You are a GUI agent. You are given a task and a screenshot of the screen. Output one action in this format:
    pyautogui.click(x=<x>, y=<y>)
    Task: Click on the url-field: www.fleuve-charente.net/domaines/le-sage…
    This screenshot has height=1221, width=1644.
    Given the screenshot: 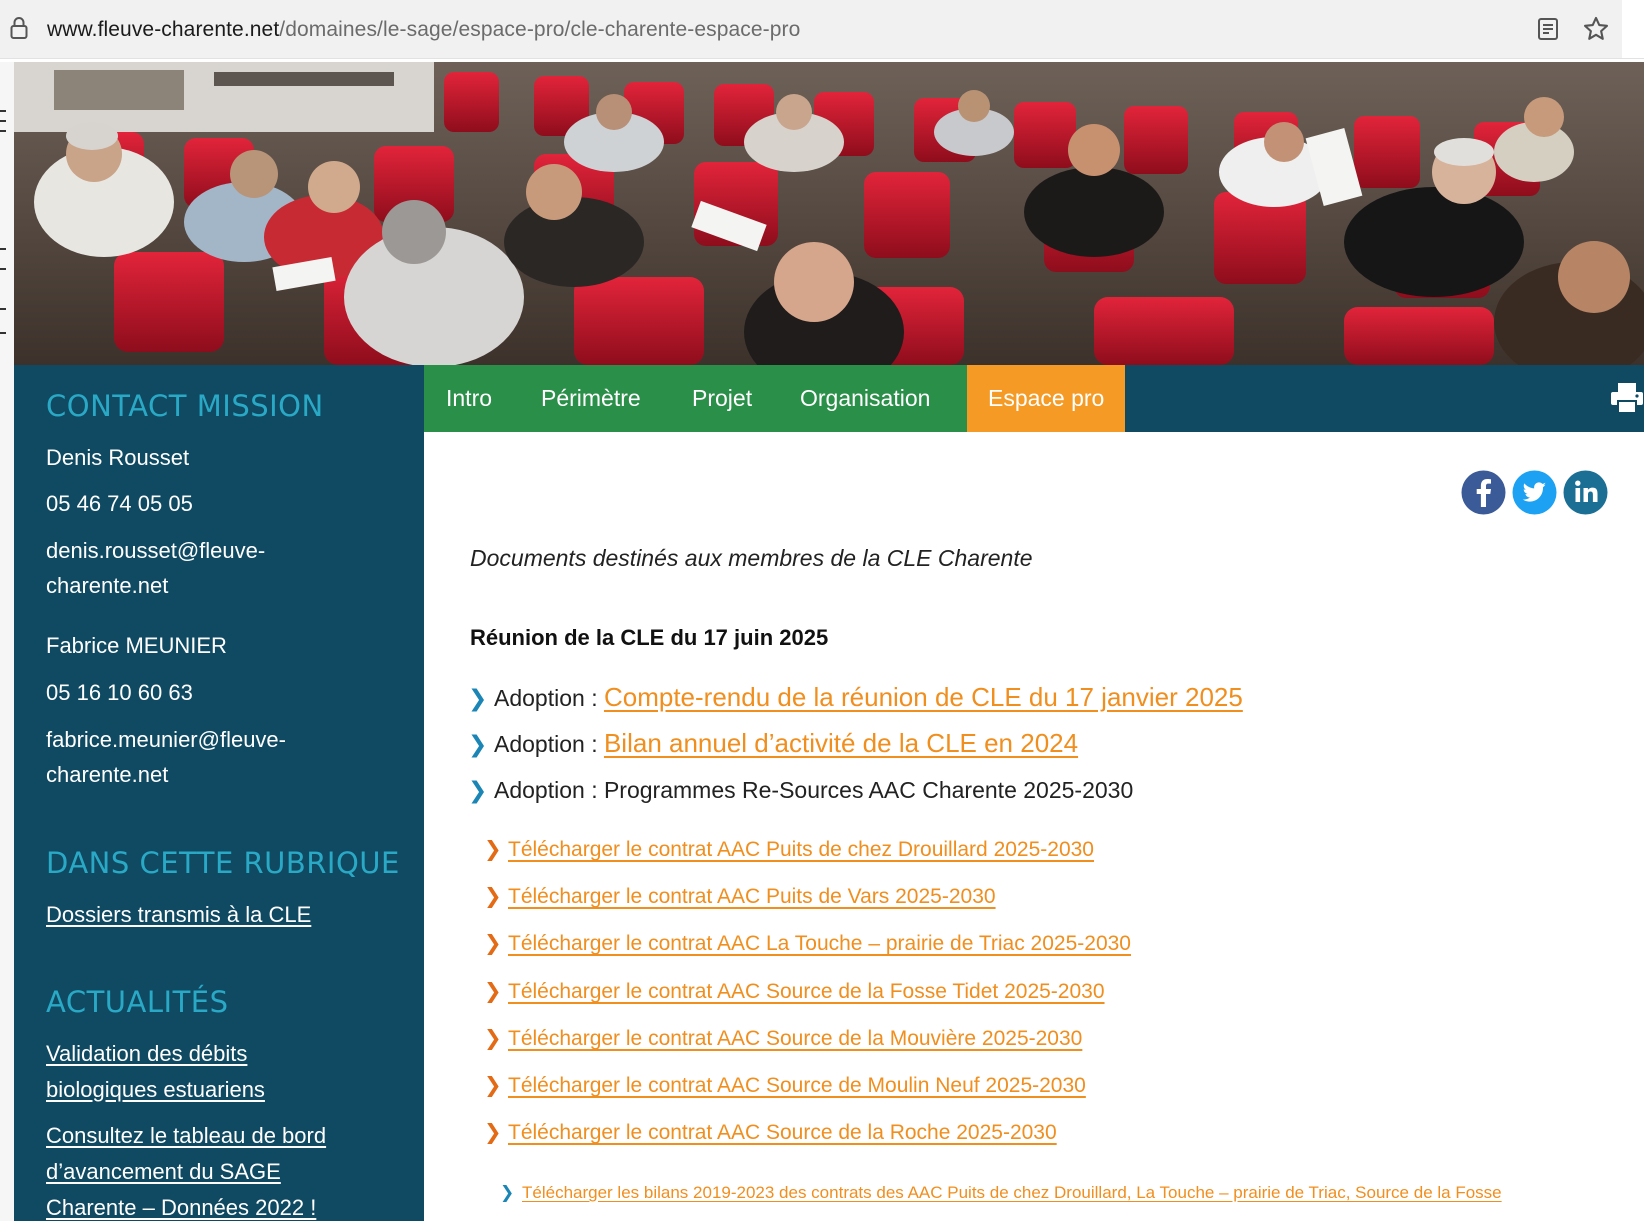 What is the action you would take?
    pyautogui.click(x=423, y=30)
    